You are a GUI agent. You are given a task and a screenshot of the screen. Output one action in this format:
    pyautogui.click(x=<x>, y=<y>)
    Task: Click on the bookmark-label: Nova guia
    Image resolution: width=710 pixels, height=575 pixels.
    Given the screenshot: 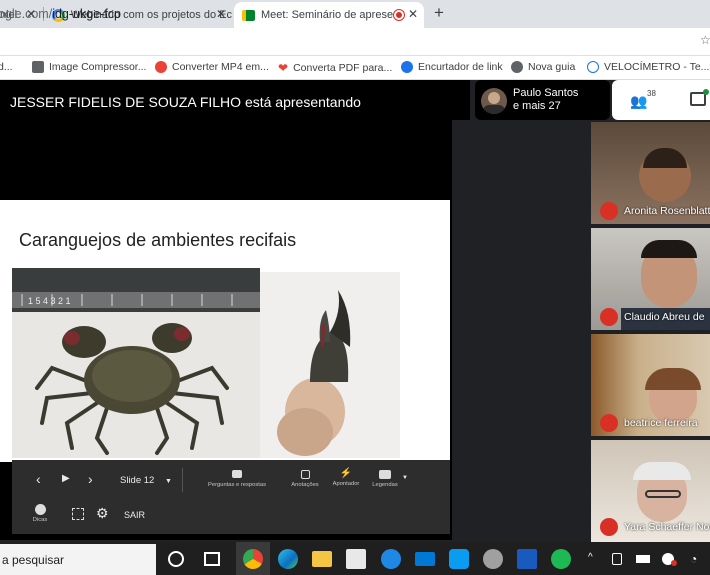 What is the action you would take?
    pyautogui.click(x=552, y=67)
    